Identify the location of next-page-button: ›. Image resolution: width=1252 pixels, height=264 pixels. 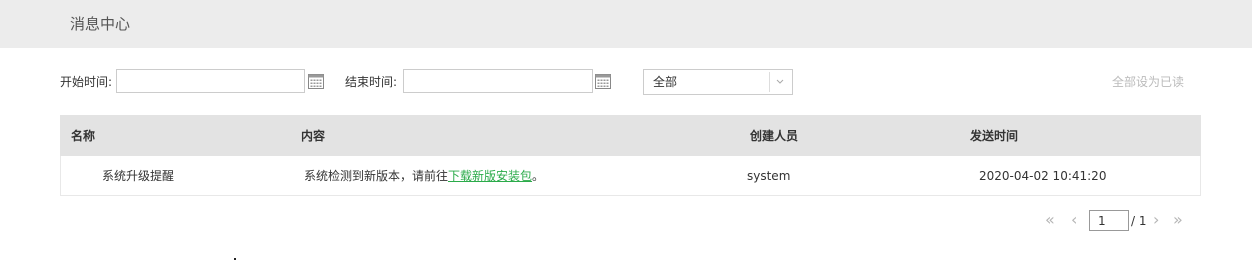
(1156, 220).